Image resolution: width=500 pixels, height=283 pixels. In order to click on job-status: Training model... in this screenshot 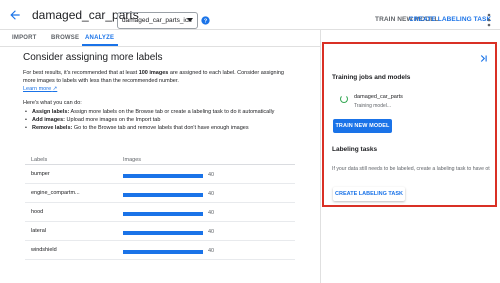, I will do `click(373, 106)`.